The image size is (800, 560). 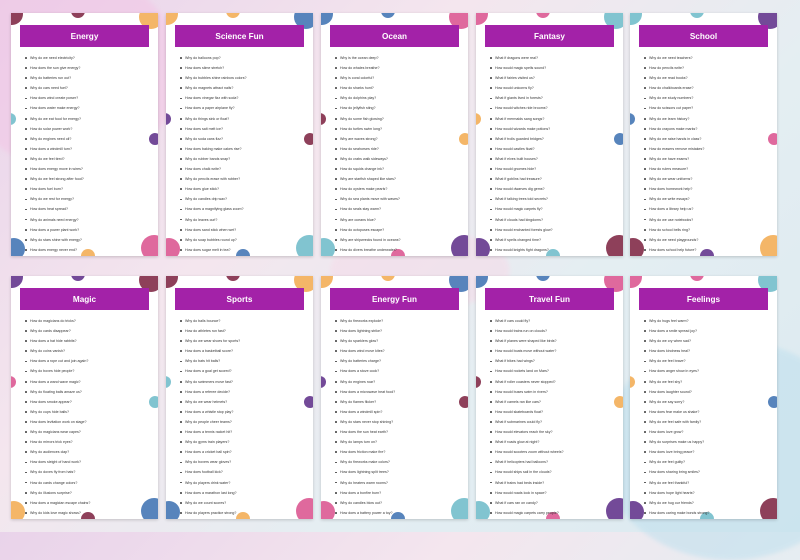 What do you see at coordinates (706, 493) in the screenshot?
I see `question-item: How does hope light hearts?` at bounding box center [706, 493].